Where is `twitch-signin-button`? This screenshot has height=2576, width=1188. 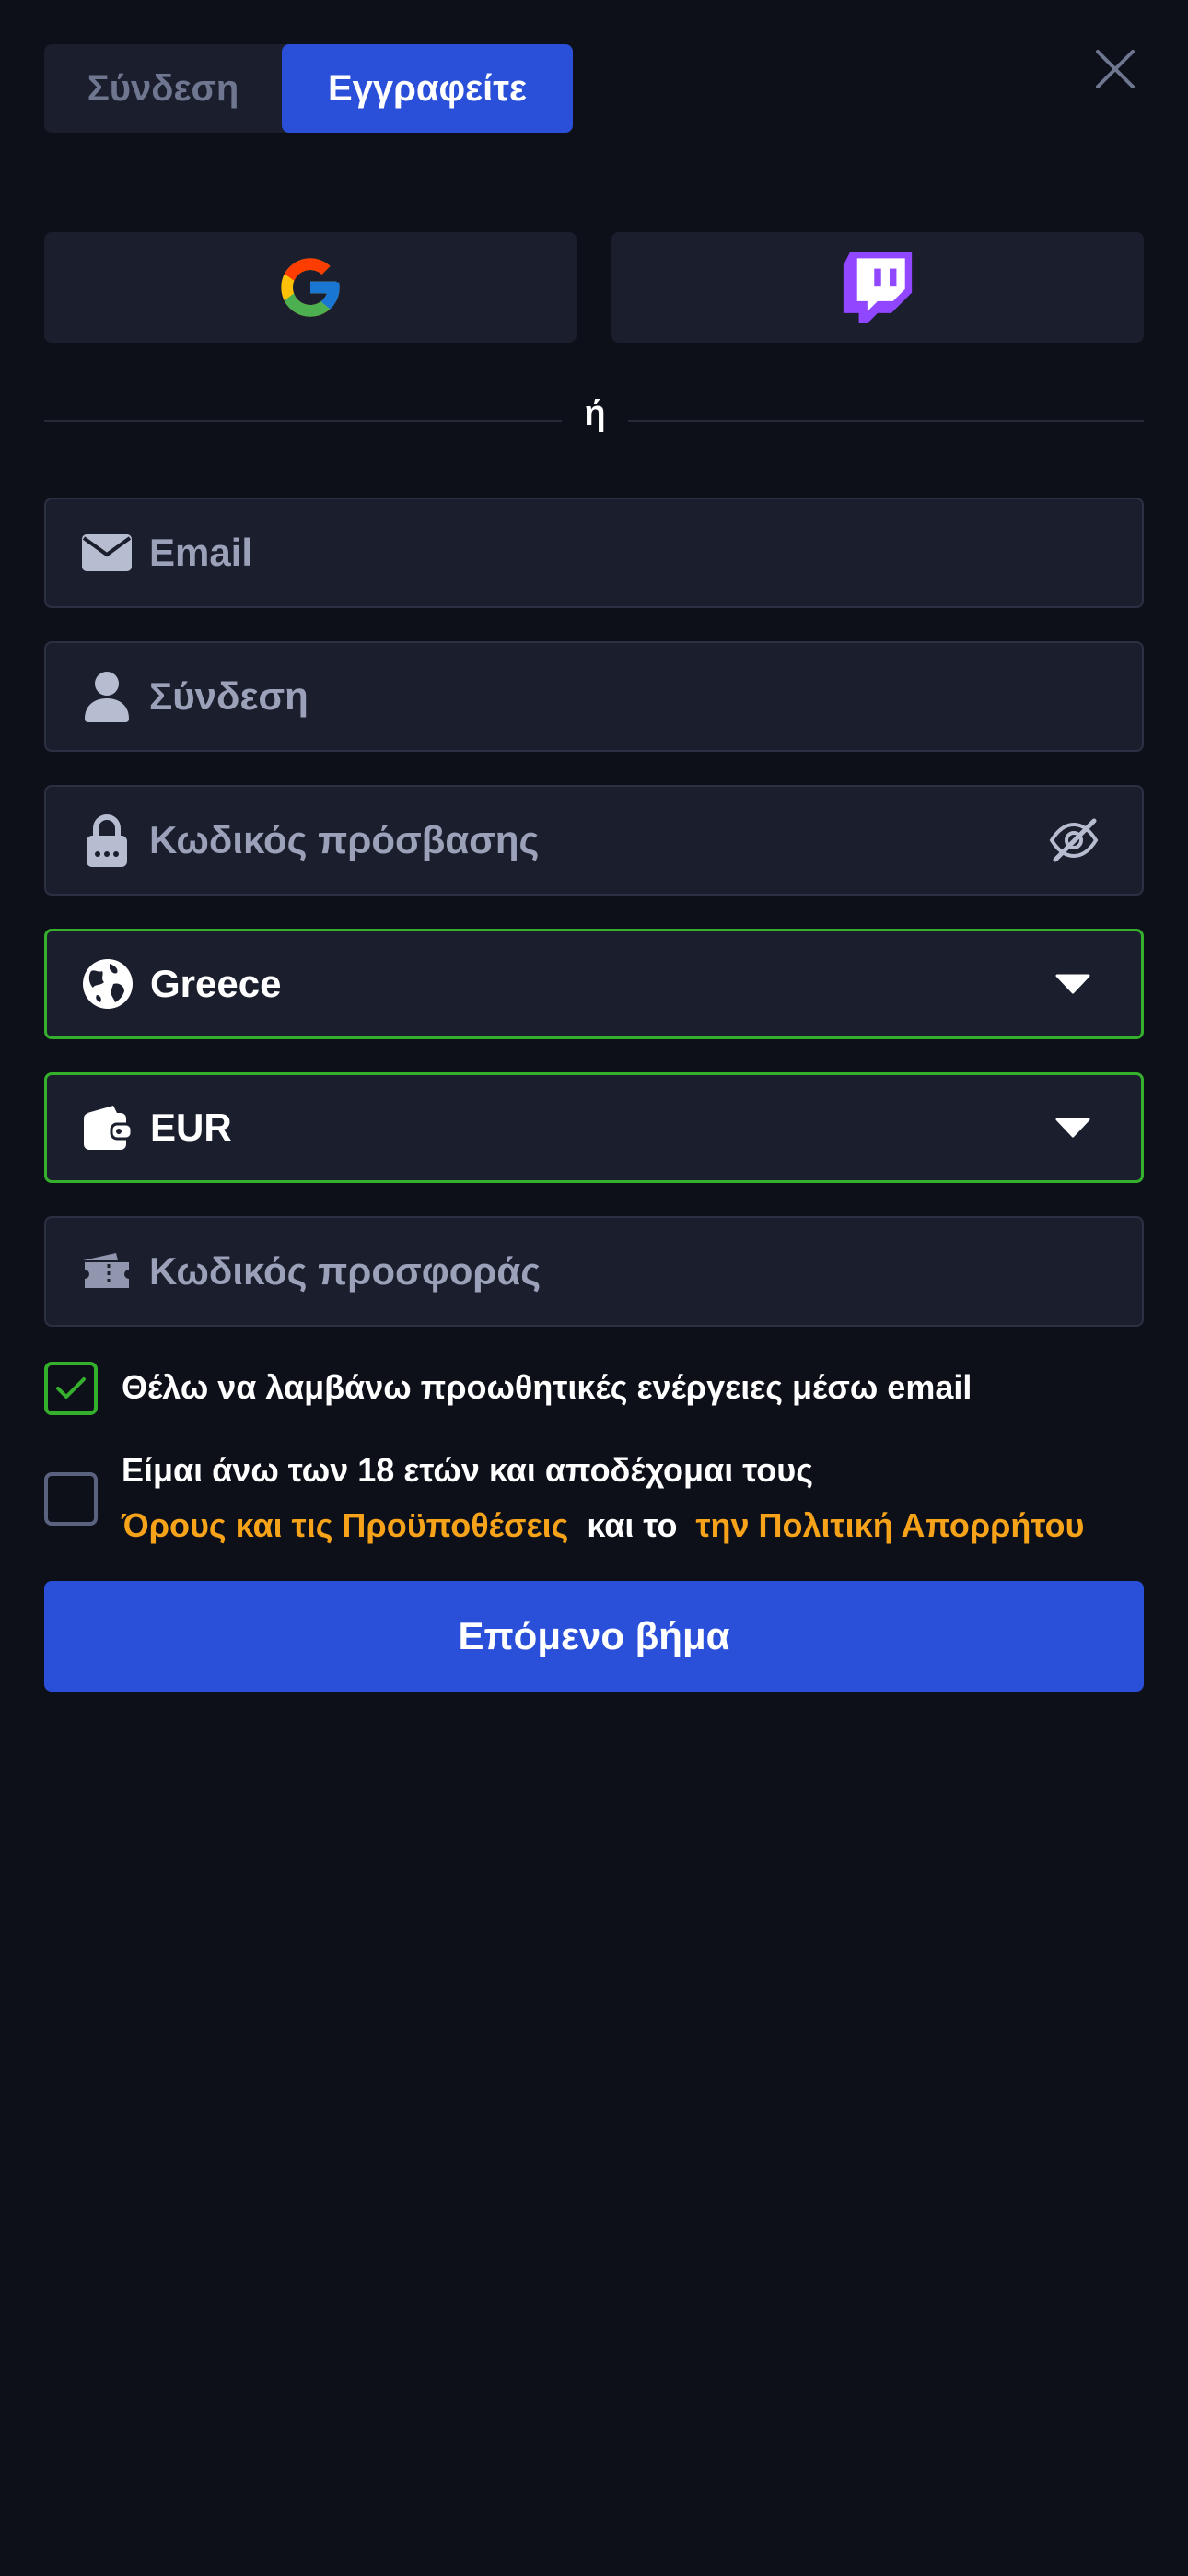 twitch-signin-button is located at coordinates (877, 287).